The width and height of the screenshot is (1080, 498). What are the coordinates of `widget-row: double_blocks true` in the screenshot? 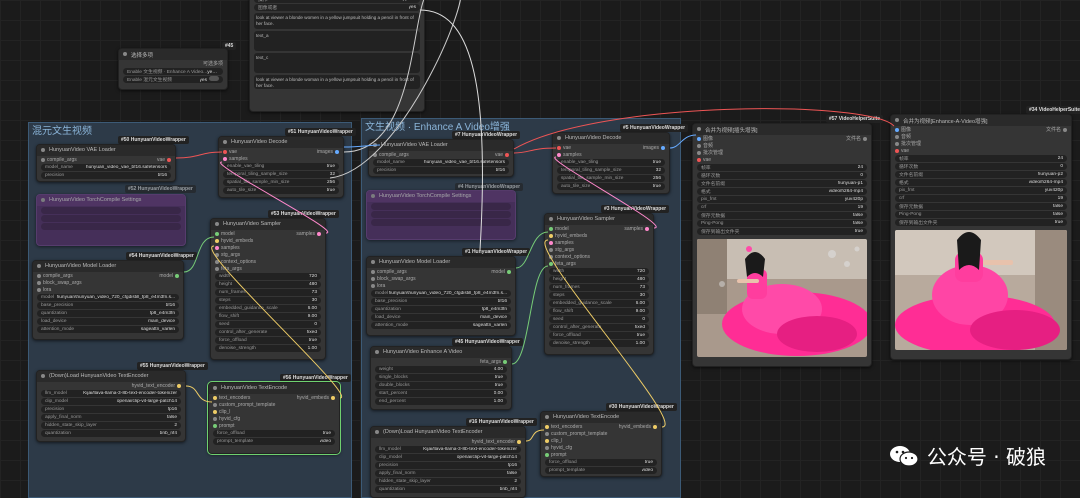 It's located at (441, 385).